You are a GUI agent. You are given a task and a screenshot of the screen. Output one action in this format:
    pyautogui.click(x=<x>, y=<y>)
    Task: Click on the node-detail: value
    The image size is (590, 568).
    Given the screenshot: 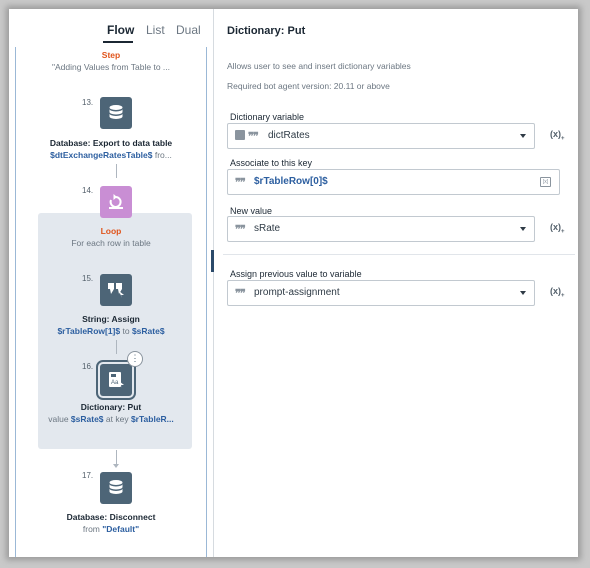 What is the action you would take?
    pyautogui.click(x=59, y=419)
    